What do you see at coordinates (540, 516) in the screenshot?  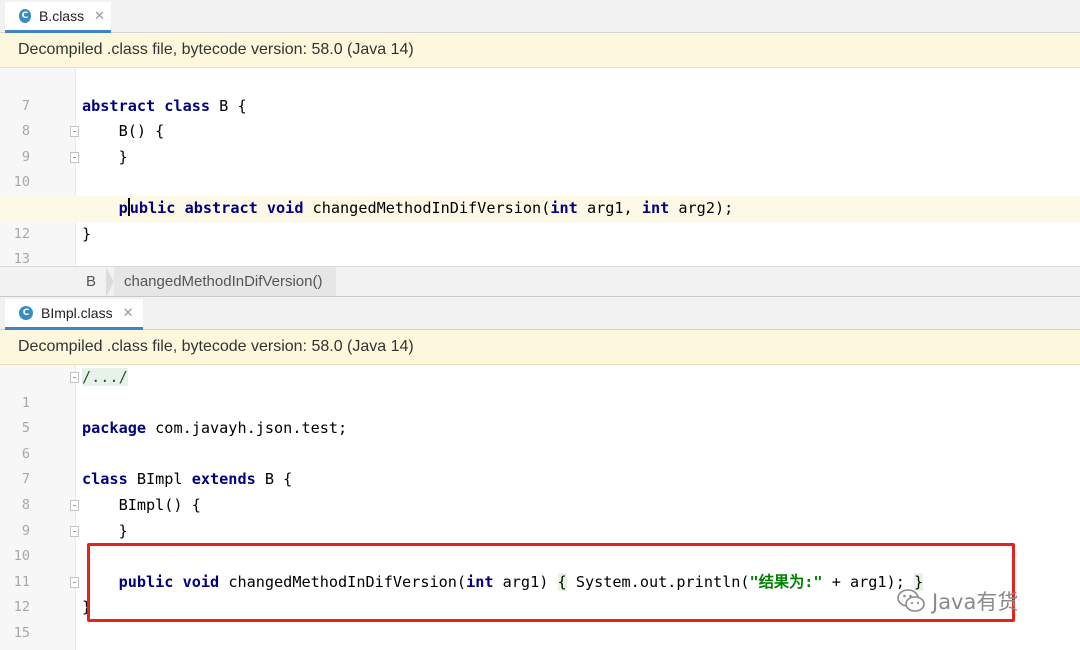 I see `code-line: 9 BImpl() {` at bounding box center [540, 516].